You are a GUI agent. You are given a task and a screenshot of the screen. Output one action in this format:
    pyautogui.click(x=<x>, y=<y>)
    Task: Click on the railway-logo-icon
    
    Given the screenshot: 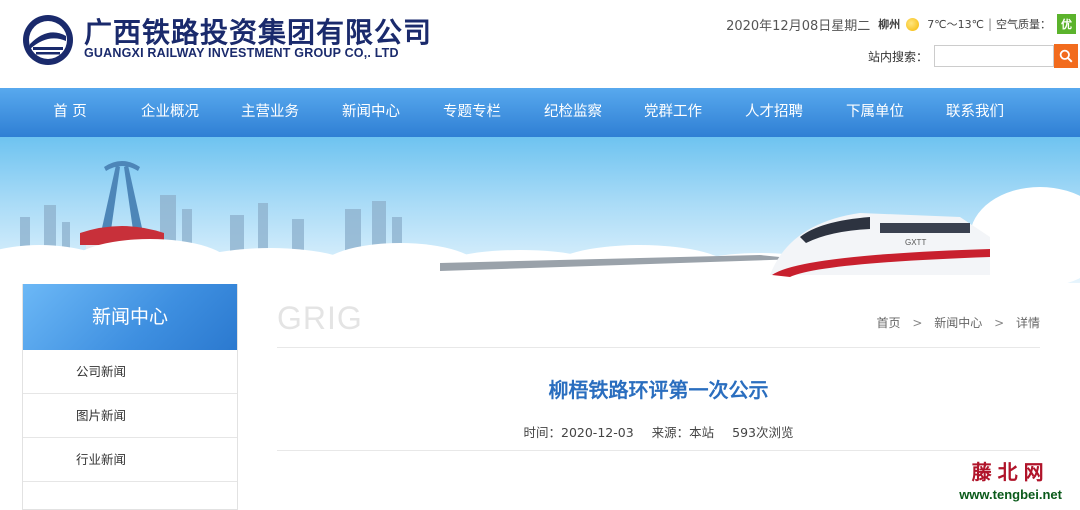 What is the action you would take?
    pyautogui.click(x=48, y=40)
    